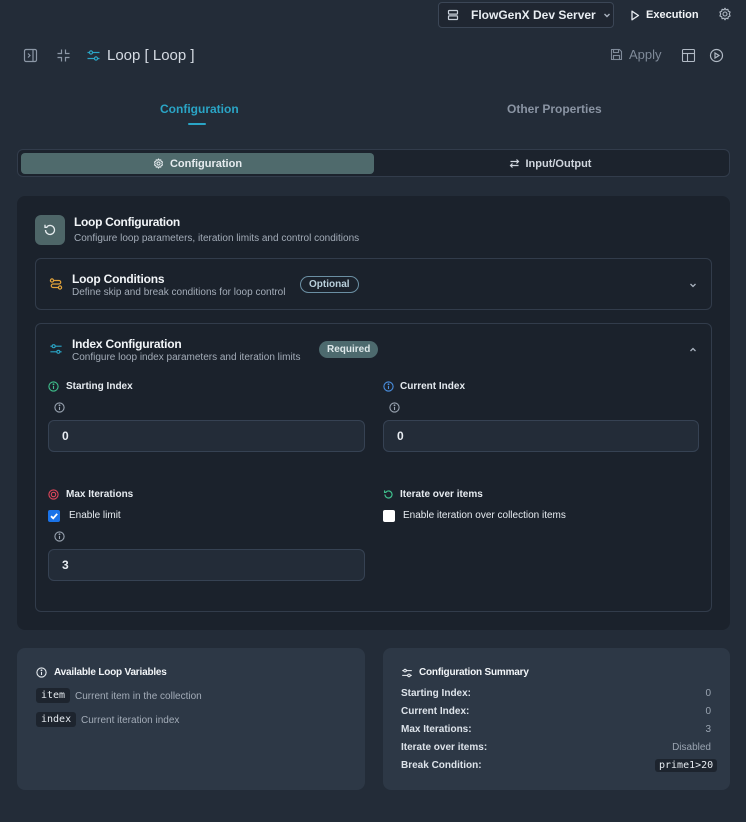  I want to click on server-icon, so click(453, 15).